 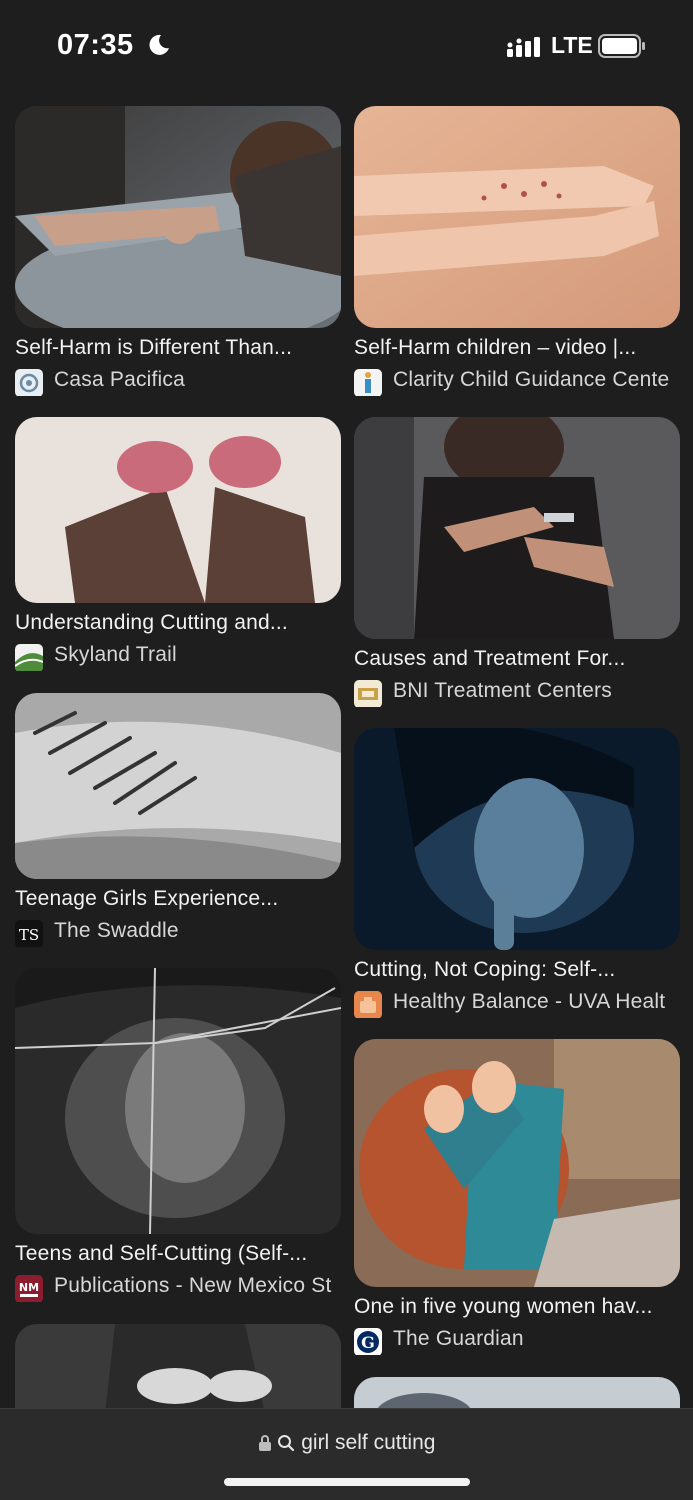 I want to click on the-guardian-icon: G, so click(x=368, y=1341).